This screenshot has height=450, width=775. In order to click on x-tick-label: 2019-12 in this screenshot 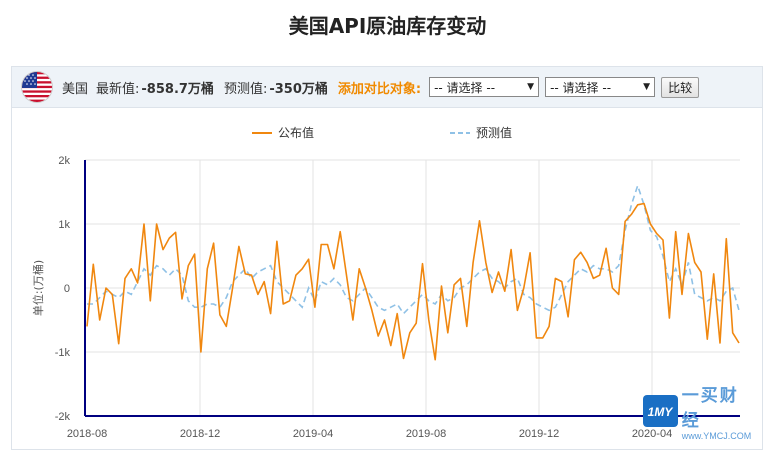, I will do `click(539, 434)`.